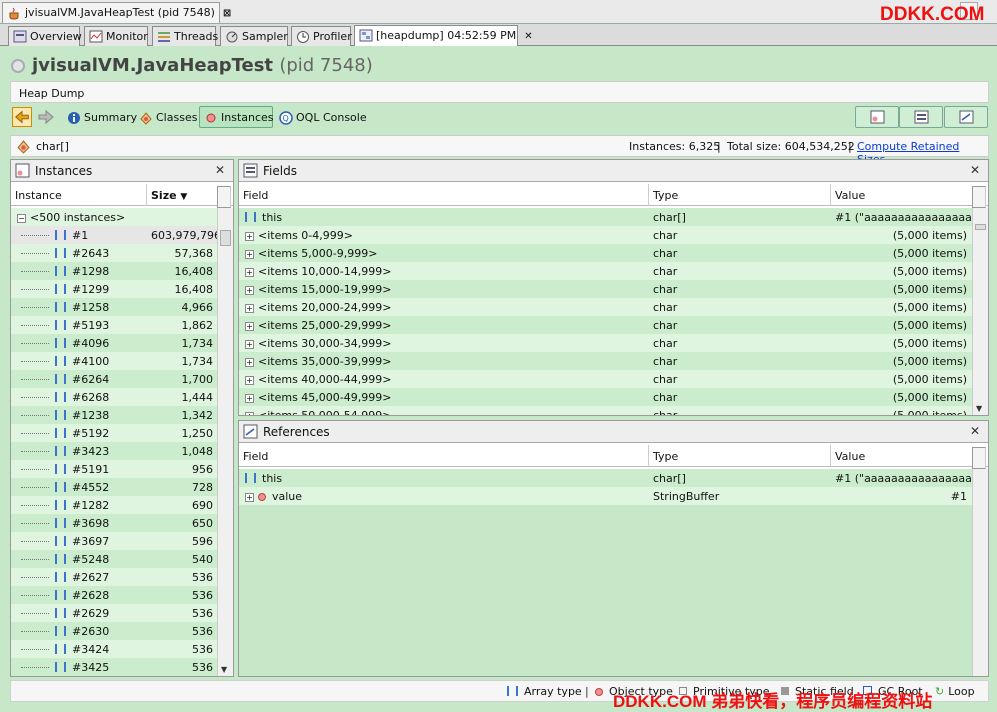  What do you see at coordinates (254, 36) in the screenshot?
I see `tab-sampler: Sampler` at bounding box center [254, 36].